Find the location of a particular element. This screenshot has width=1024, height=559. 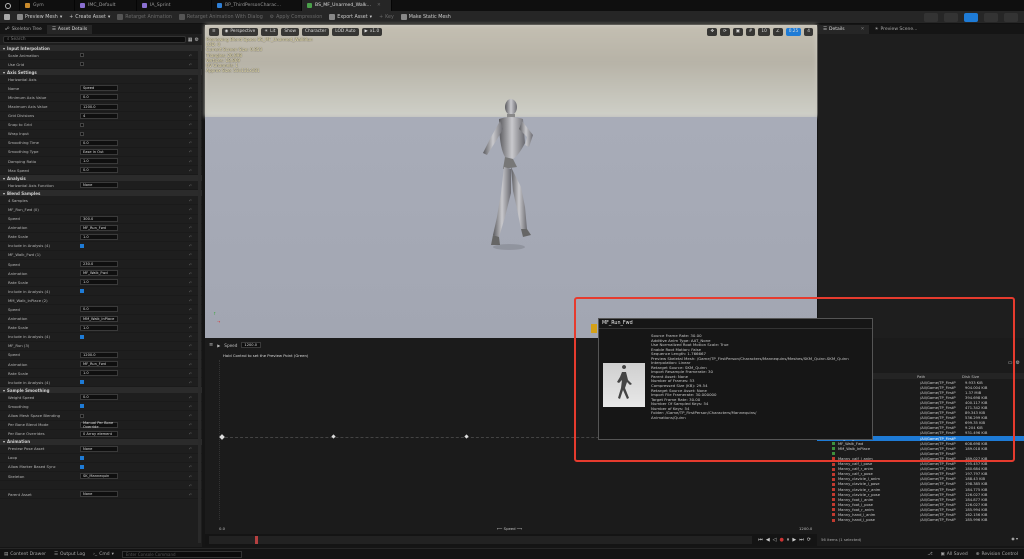

perspective-button: ◉ Perspective is located at coordinates (240, 31).